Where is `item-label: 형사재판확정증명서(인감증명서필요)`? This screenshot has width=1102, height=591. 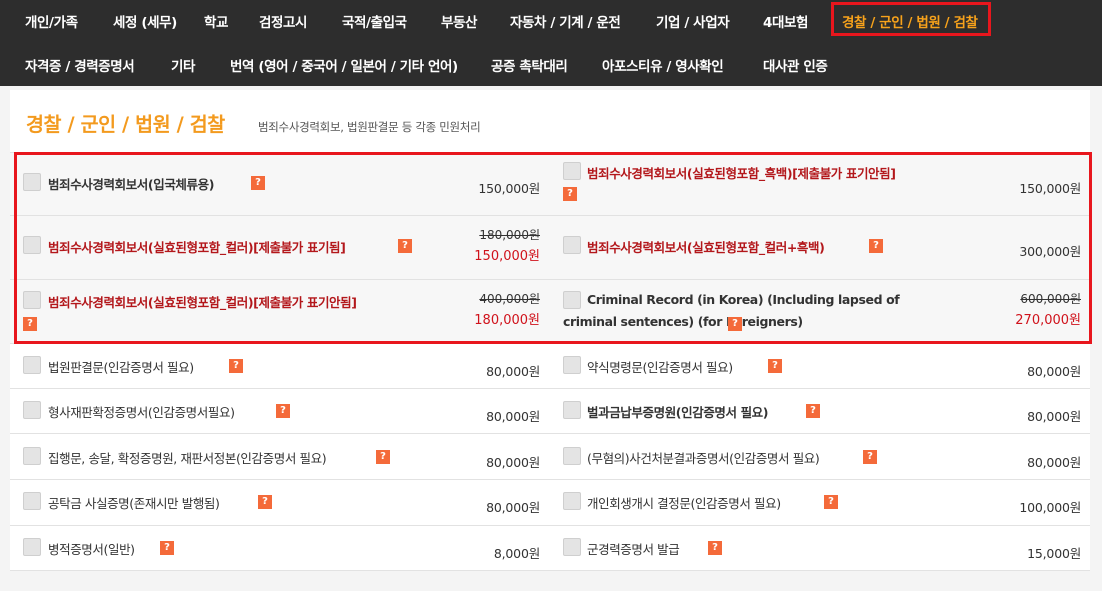
item-label: 형사재판확정증명서(인감증명서필요) is located at coordinates (141, 412).